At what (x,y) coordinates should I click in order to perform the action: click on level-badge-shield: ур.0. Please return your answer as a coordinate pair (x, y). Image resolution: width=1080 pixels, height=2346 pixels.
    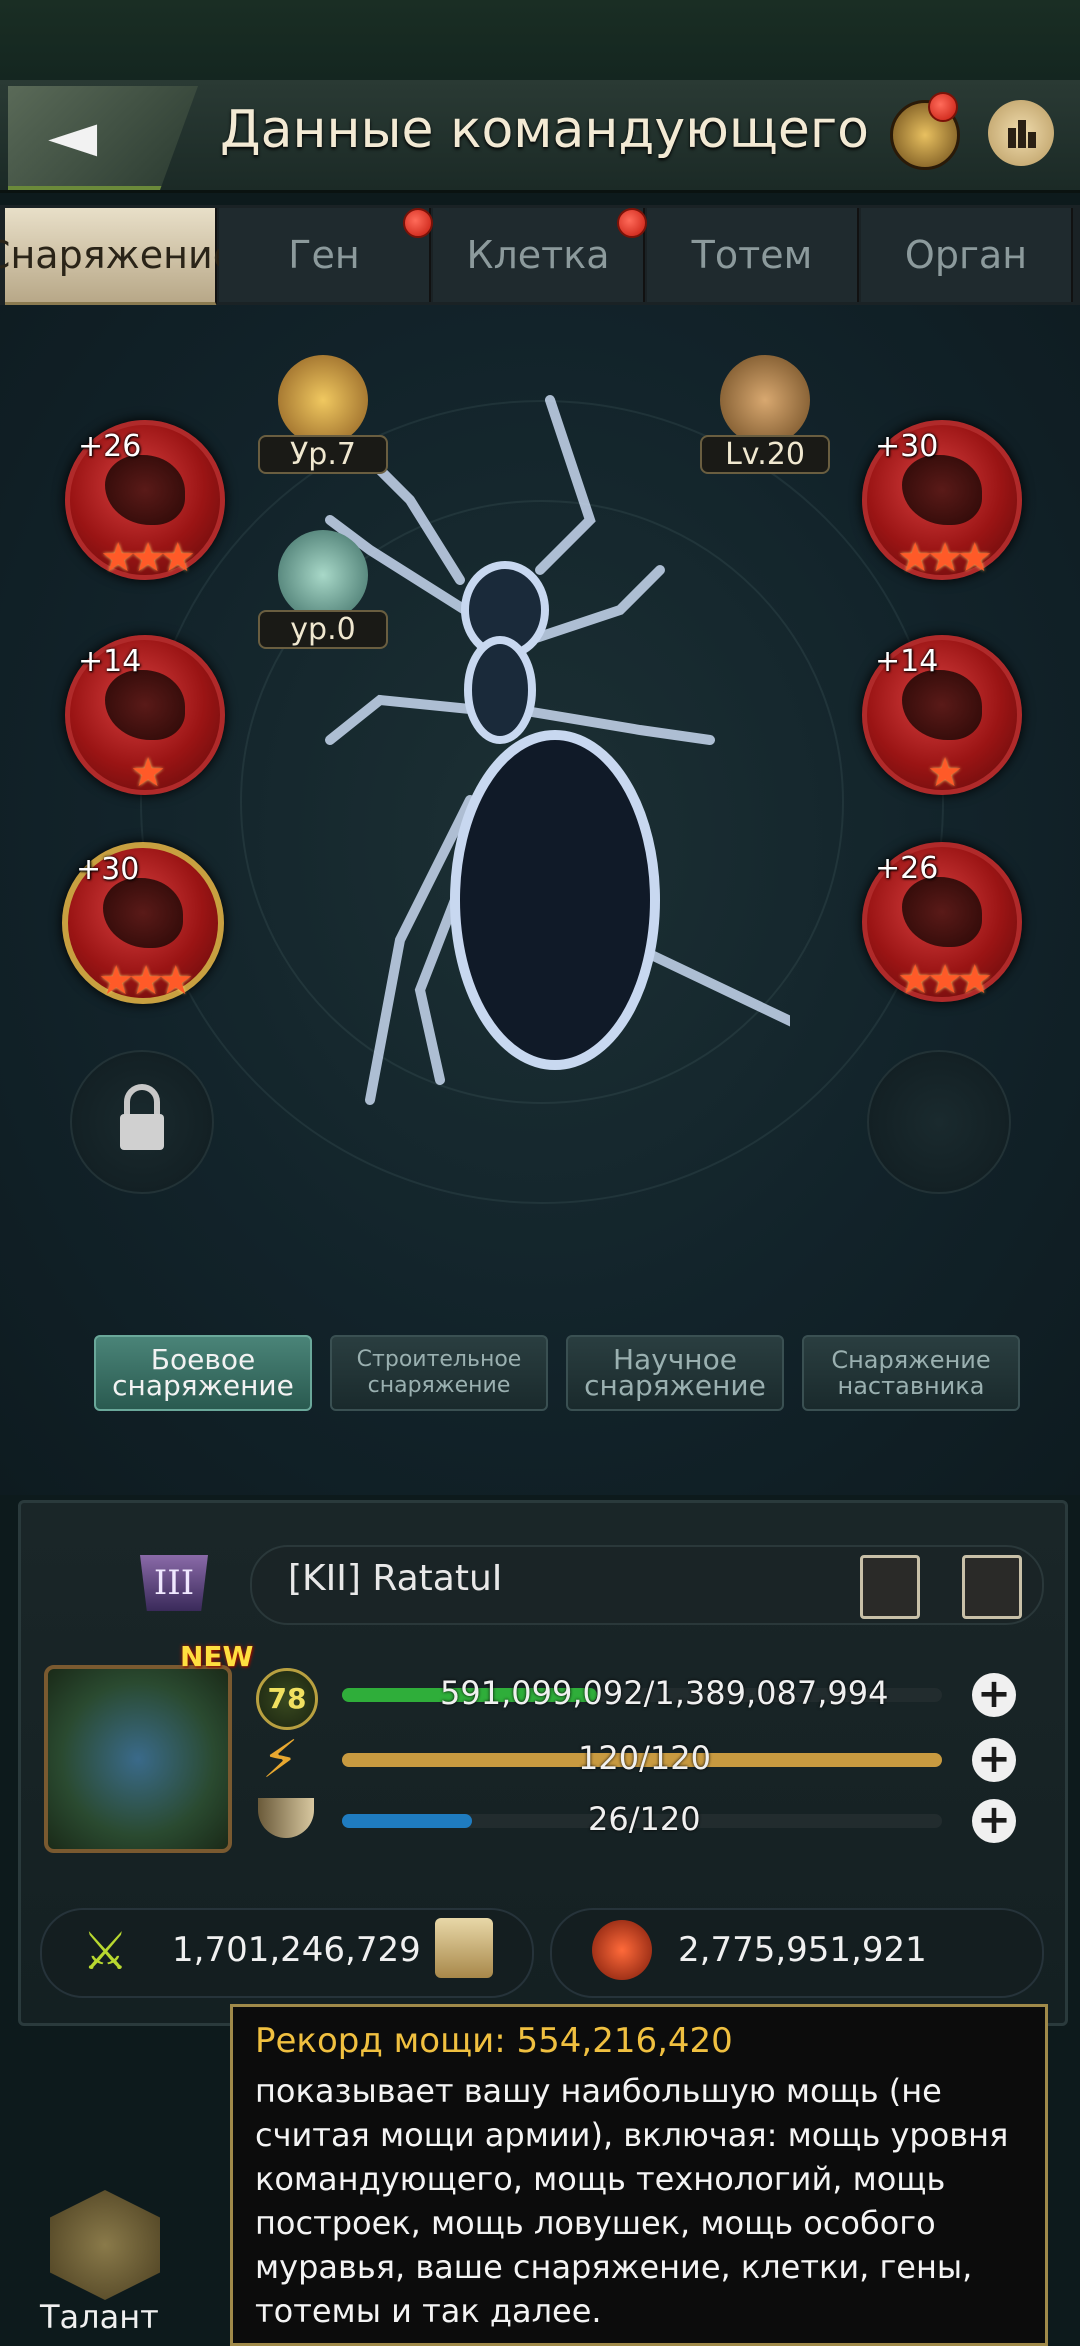
    Looking at the image, I should click on (323, 589).